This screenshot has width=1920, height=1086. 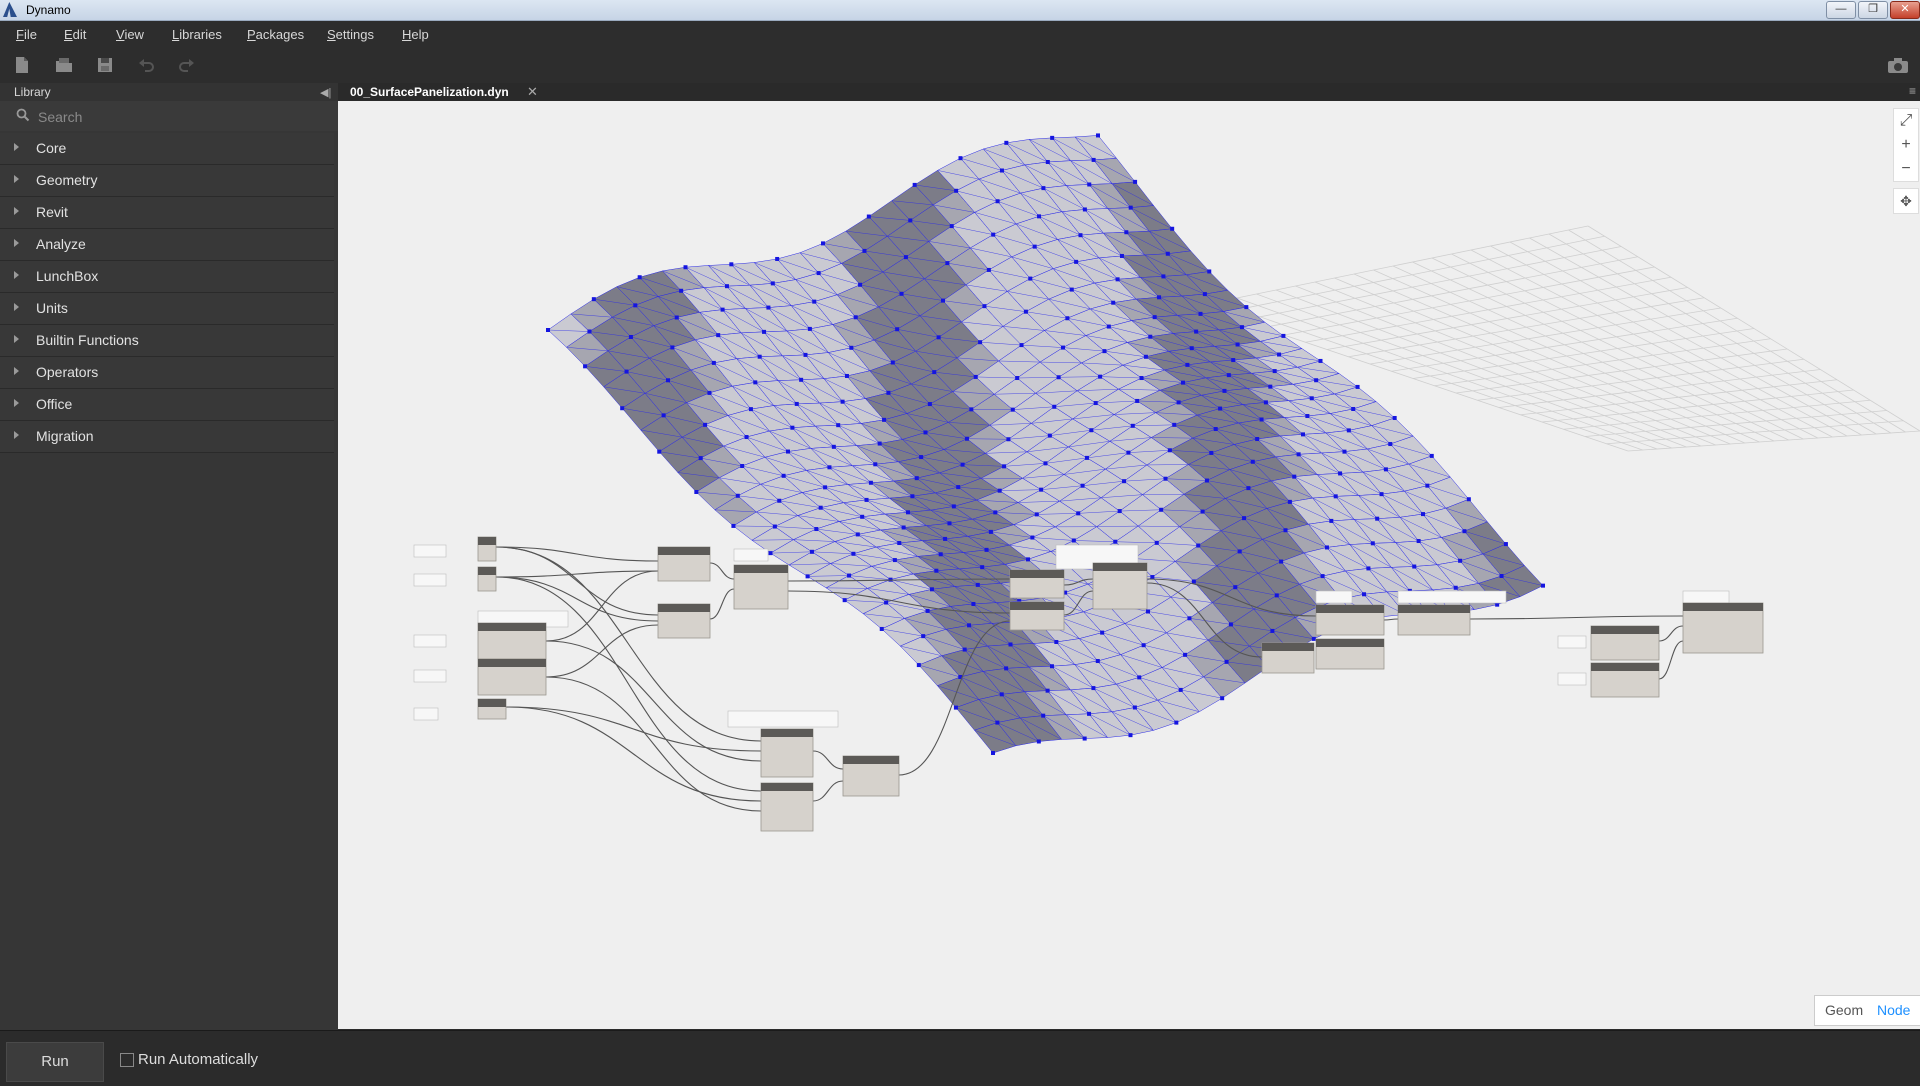 I want to click on undo-icon, so click(x=146, y=65).